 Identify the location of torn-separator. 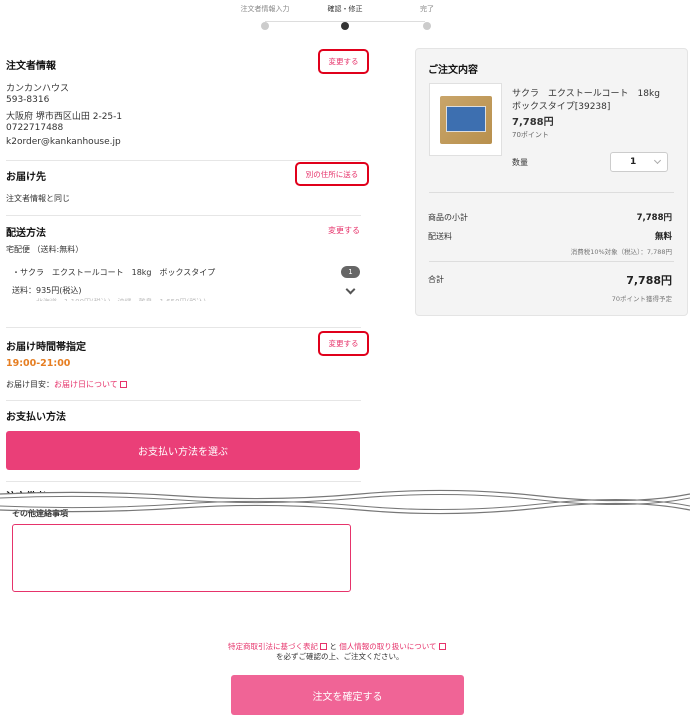
(345, 502).